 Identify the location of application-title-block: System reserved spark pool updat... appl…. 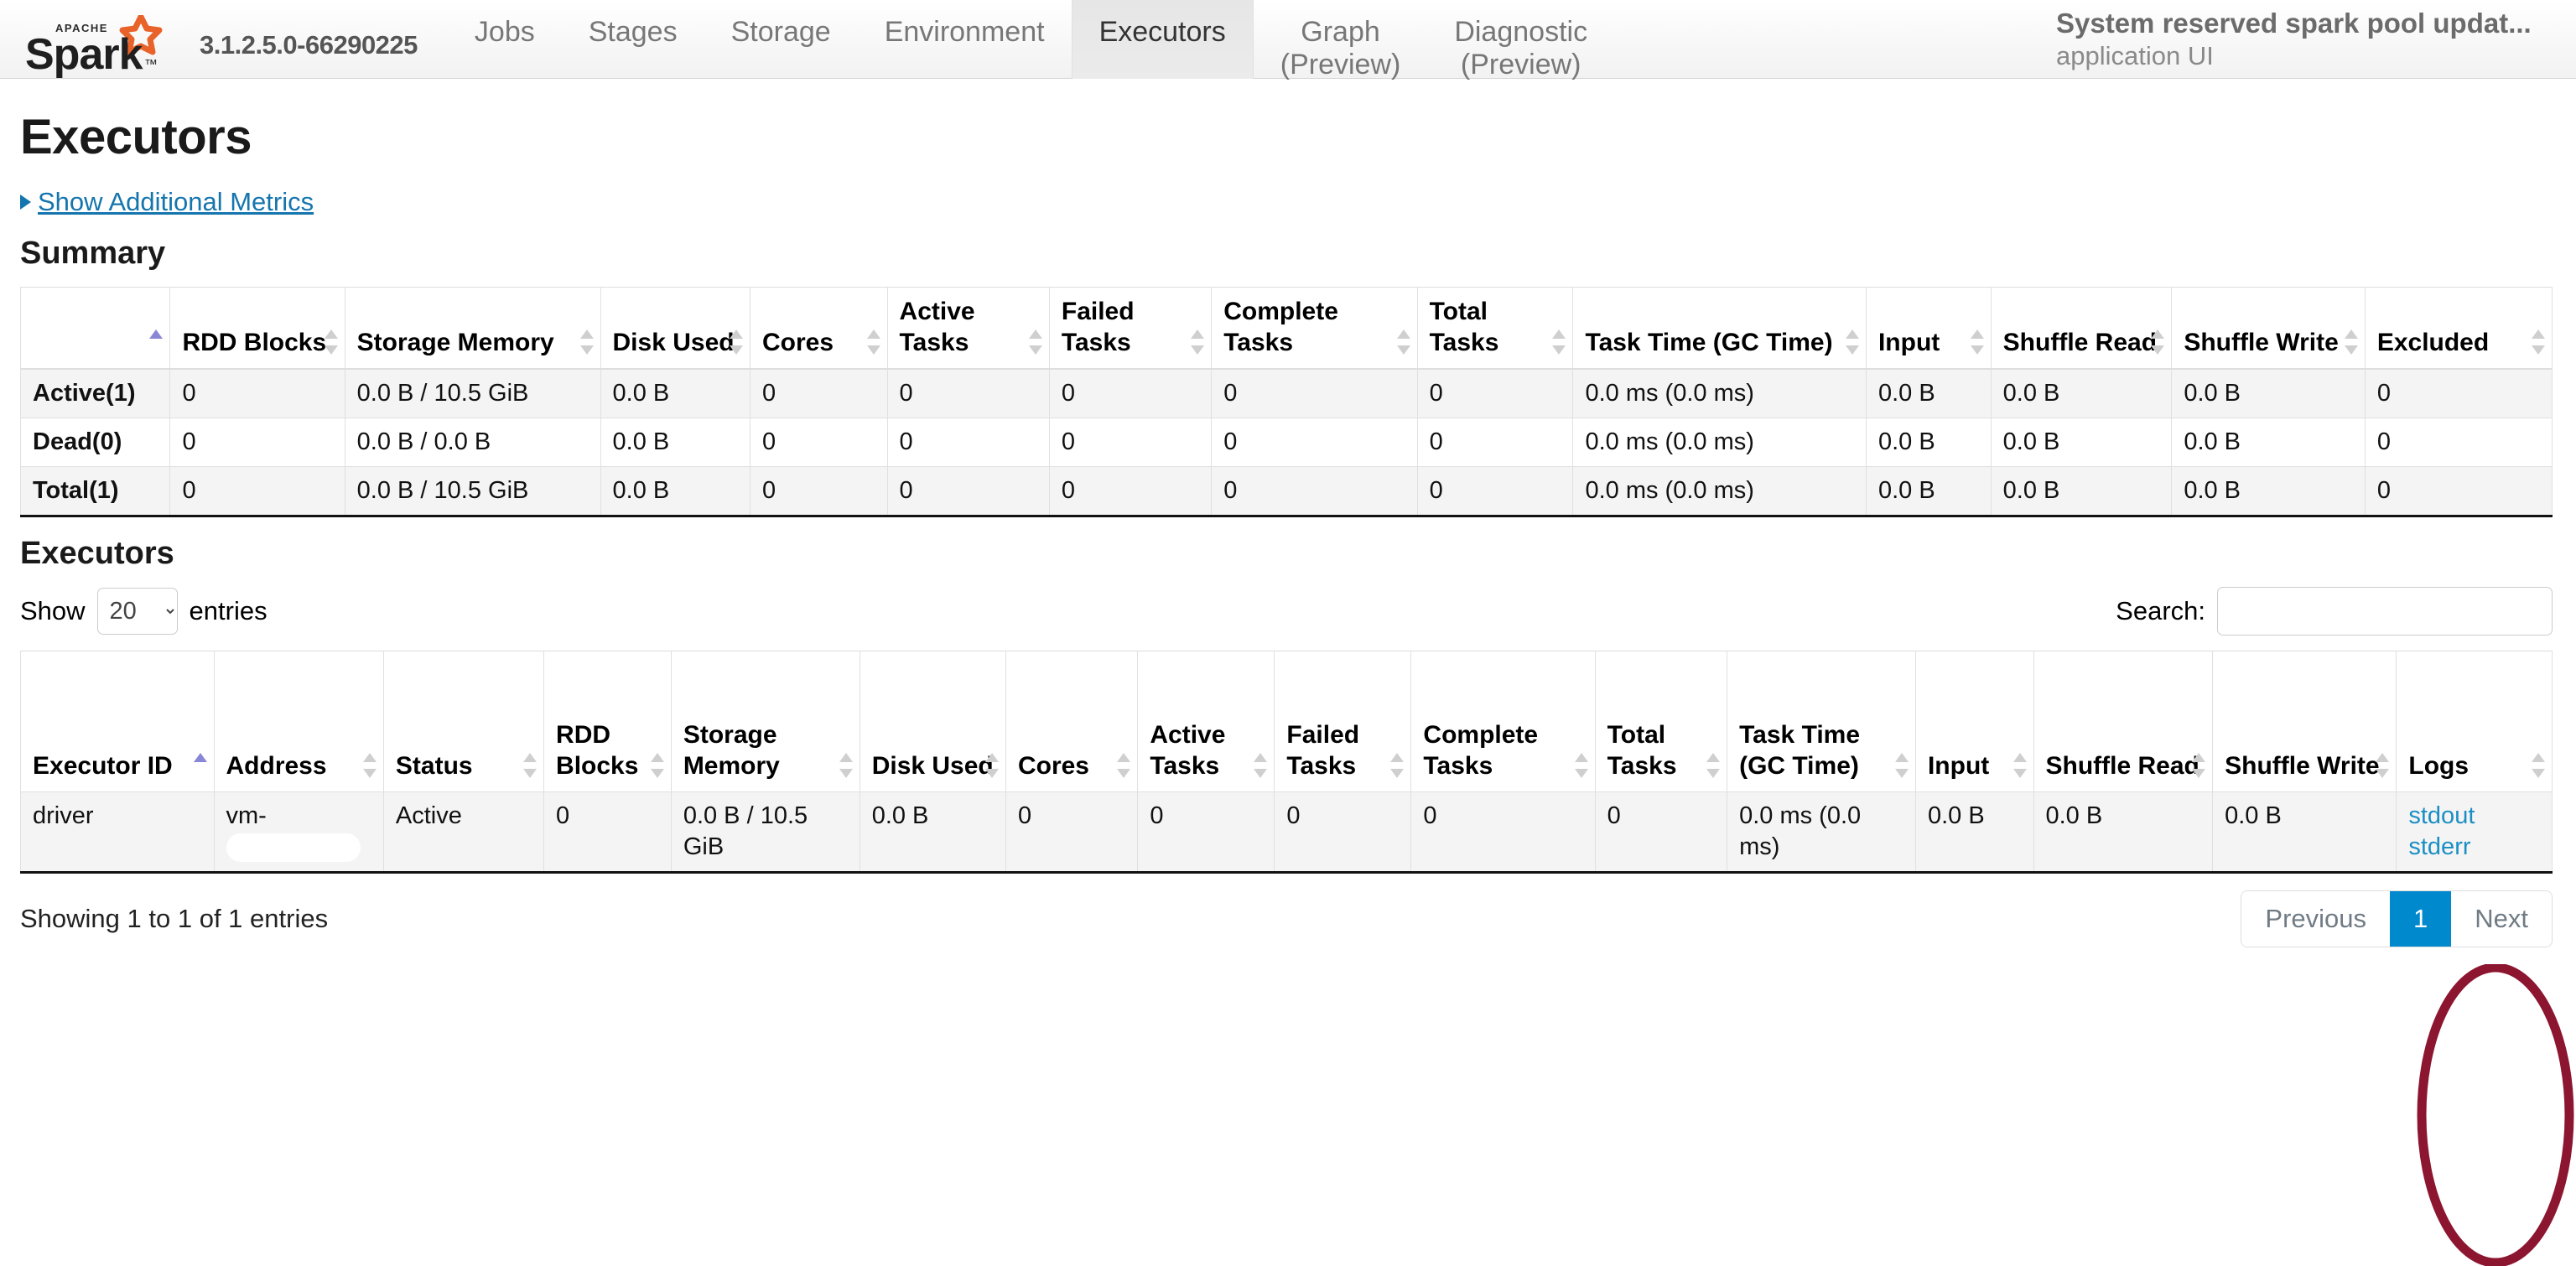
(2316, 36).